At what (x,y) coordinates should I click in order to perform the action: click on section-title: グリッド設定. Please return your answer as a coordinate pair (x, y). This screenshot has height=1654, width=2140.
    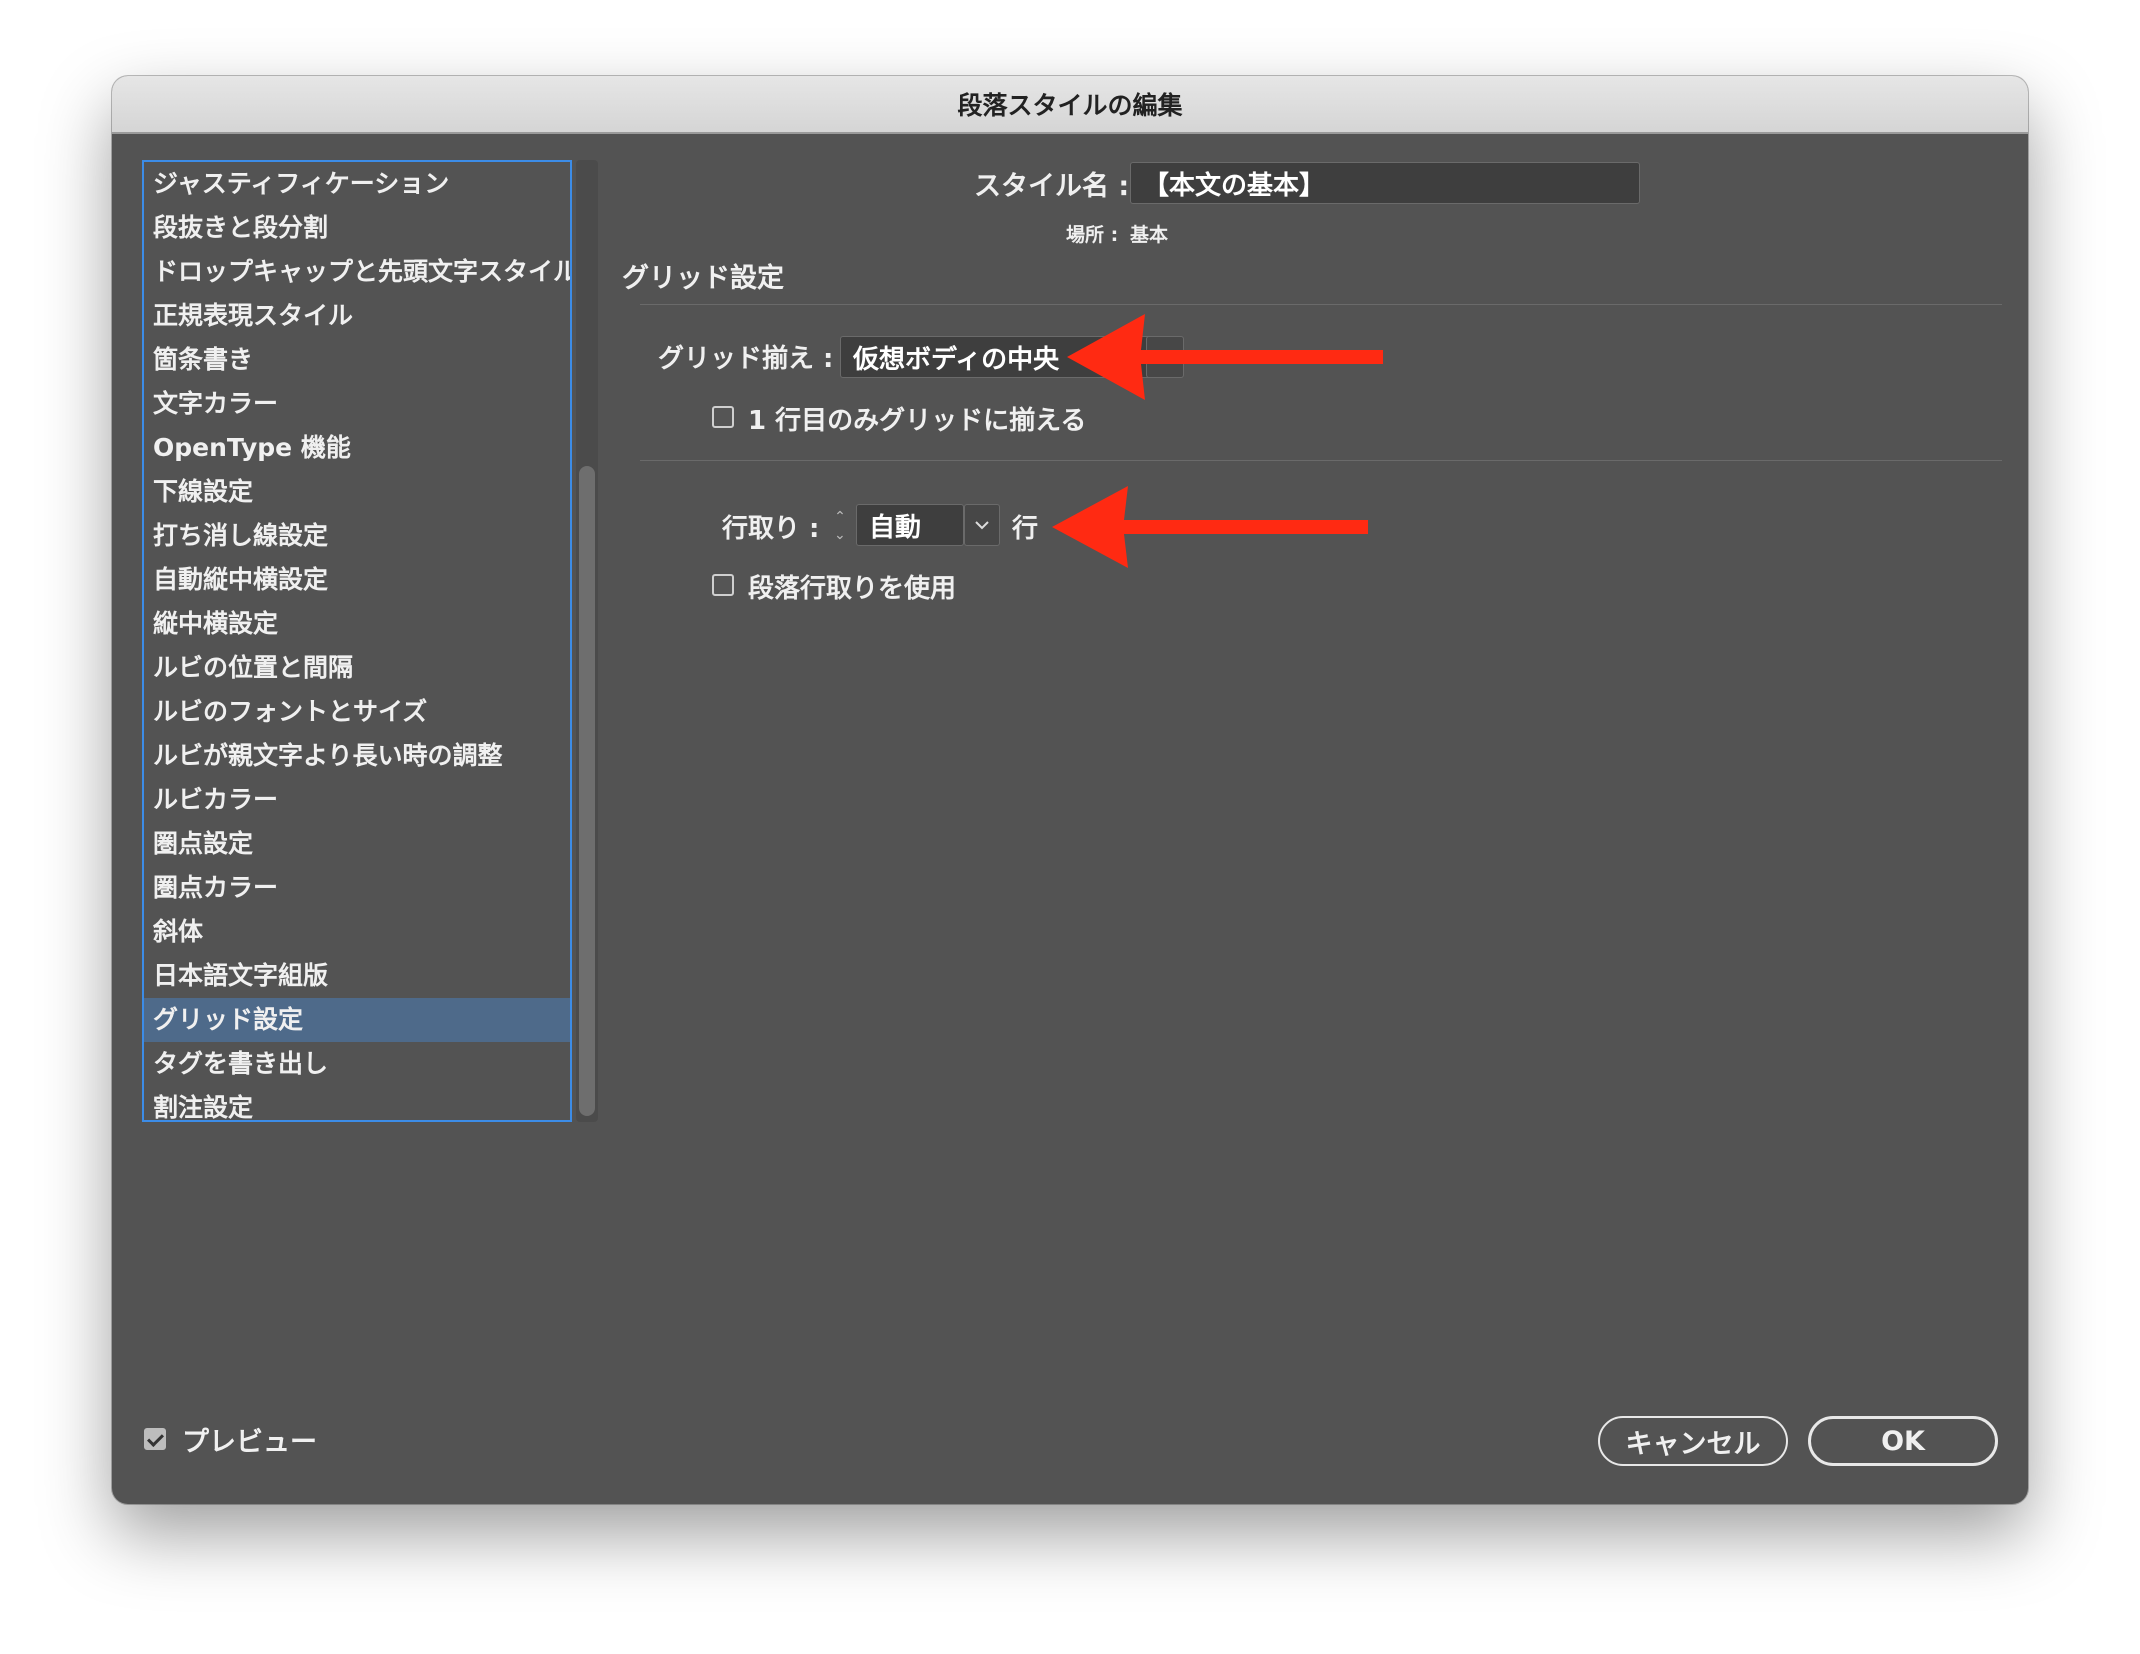
    Looking at the image, I should click on (703, 278).